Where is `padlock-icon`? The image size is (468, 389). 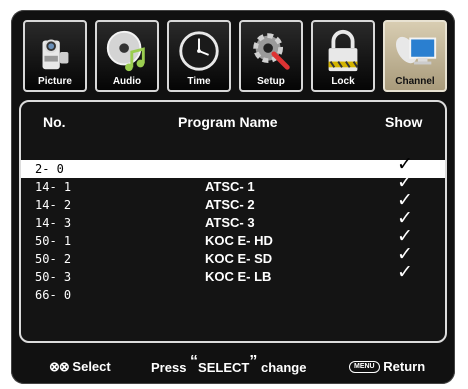 padlock-icon is located at coordinates (343, 51).